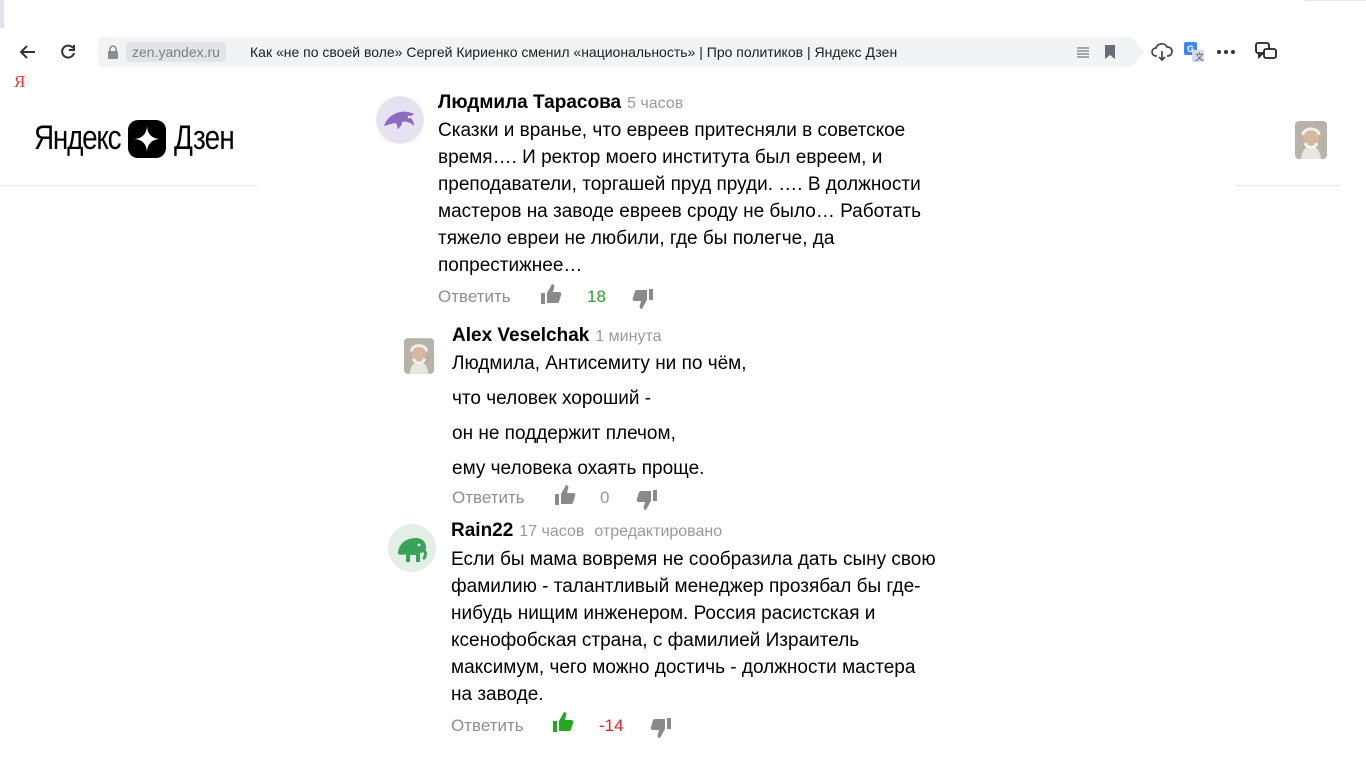 Image resolution: width=1366 pixels, height=768 pixels. I want to click on chrome-divider, so click(1335, 0).